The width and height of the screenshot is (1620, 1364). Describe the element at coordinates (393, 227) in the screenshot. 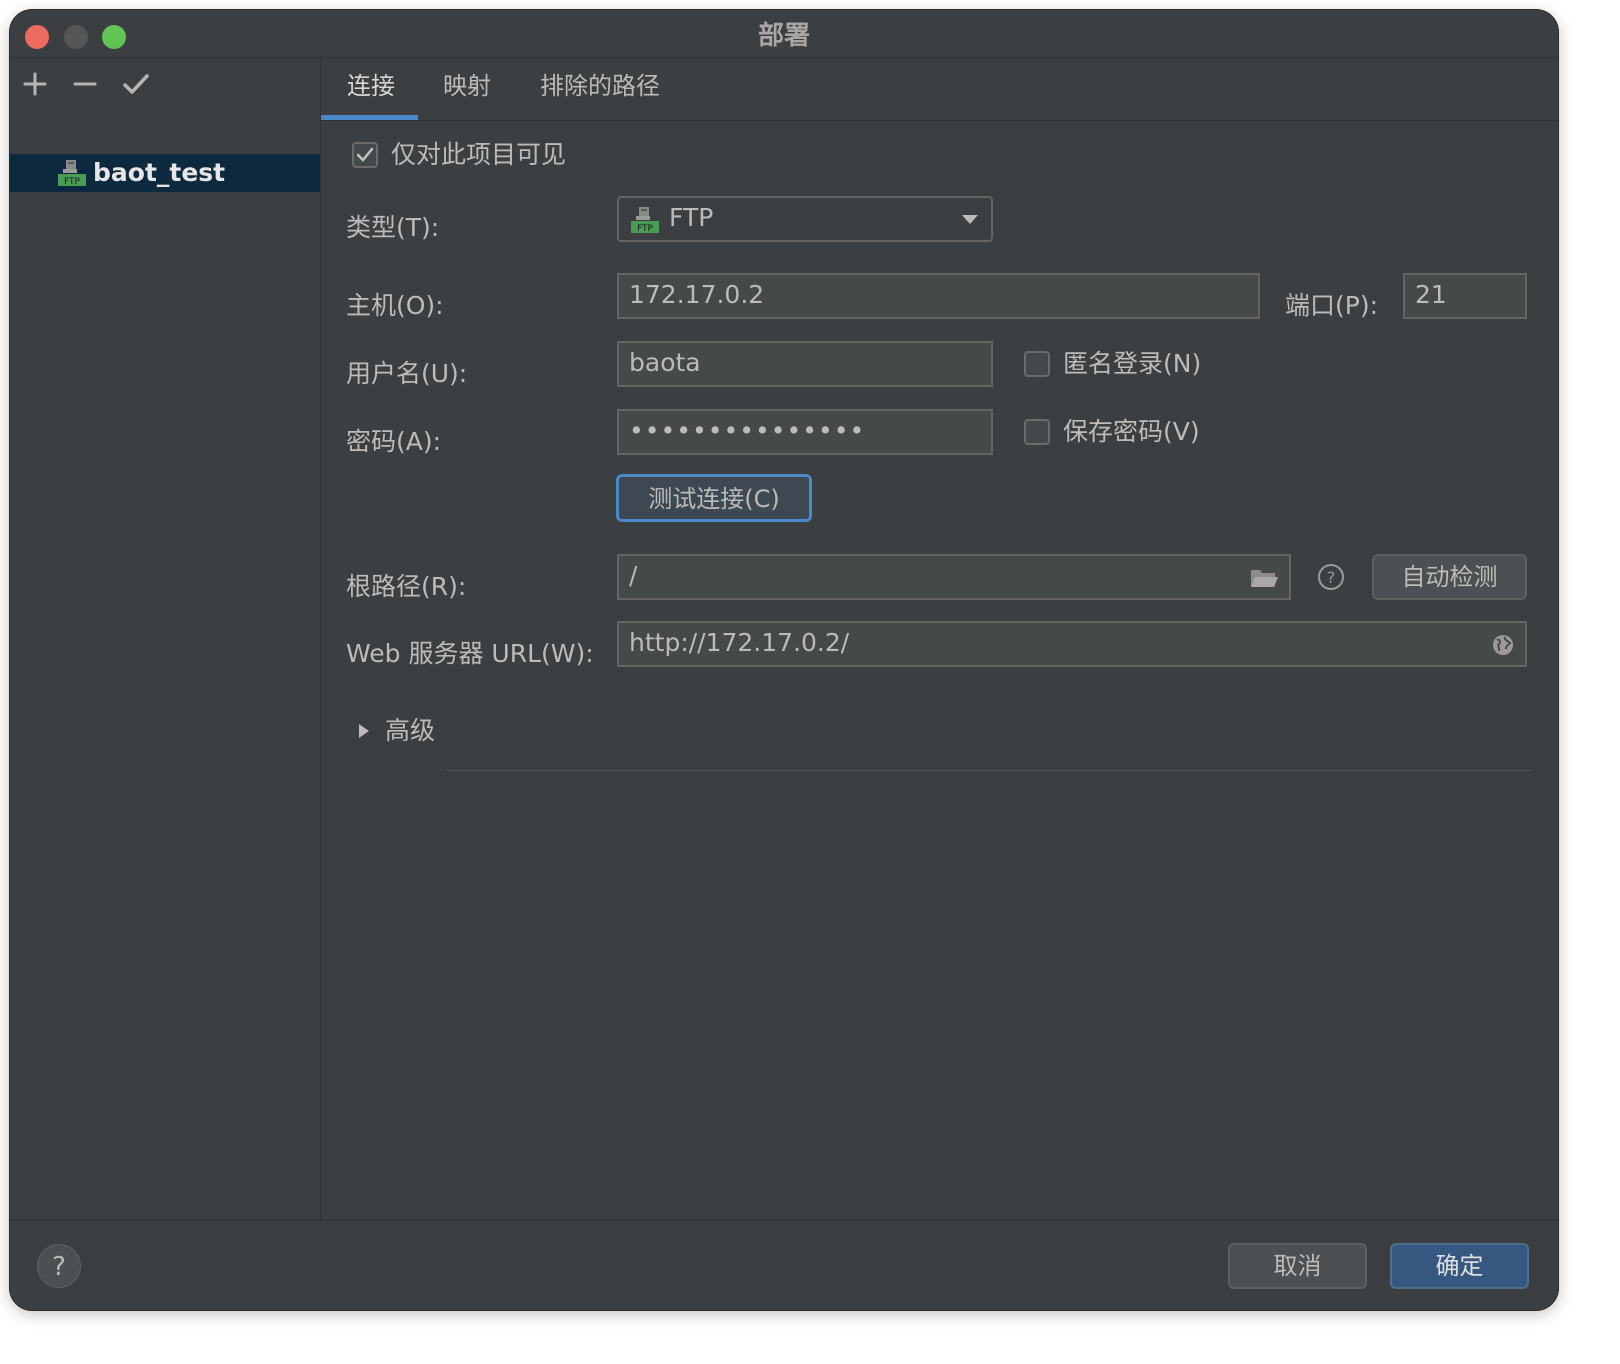

I see `type-label: 类型(T):` at that location.